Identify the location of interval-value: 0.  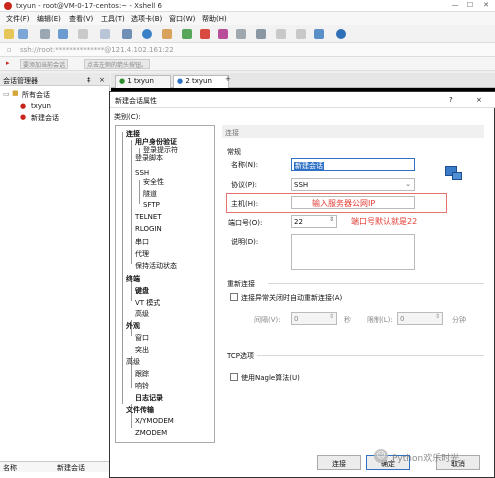
(296, 319).